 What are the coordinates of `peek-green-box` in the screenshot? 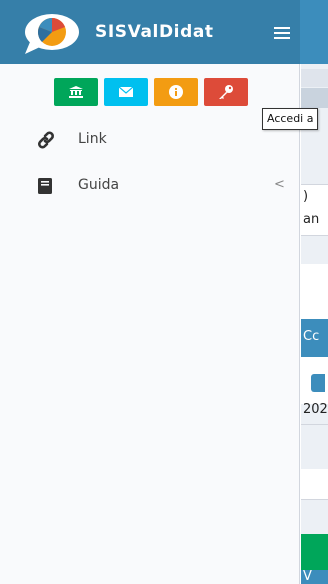 It's located at (314, 553).